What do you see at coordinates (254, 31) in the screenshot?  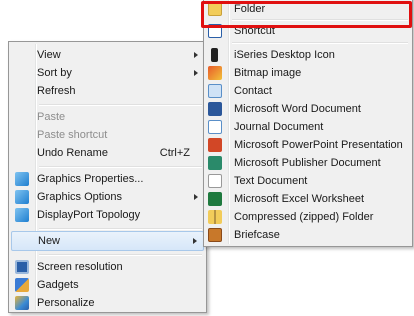 I see `menu-item-label: Shortcut` at bounding box center [254, 31].